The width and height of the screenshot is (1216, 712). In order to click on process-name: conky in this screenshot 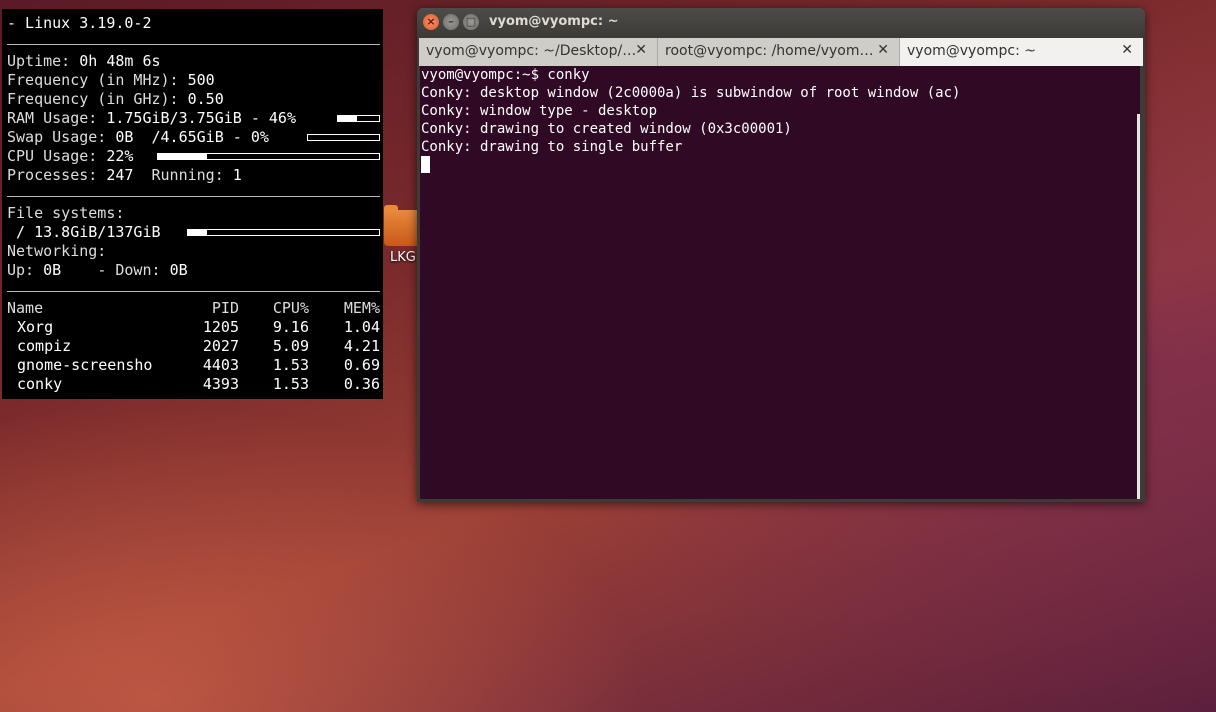, I will do `click(40, 384)`.